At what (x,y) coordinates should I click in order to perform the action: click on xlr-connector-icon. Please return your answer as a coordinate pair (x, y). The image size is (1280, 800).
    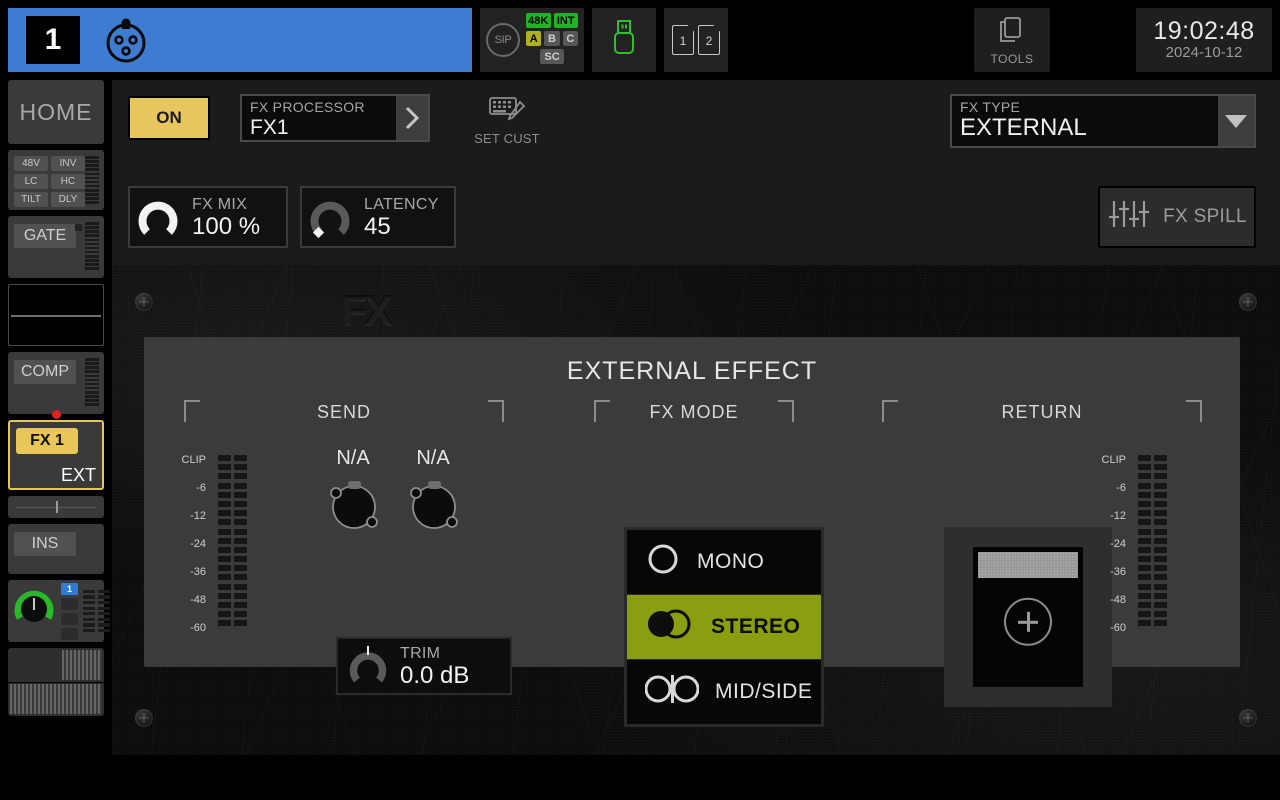
    Looking at the image, I should click on (126, 40).